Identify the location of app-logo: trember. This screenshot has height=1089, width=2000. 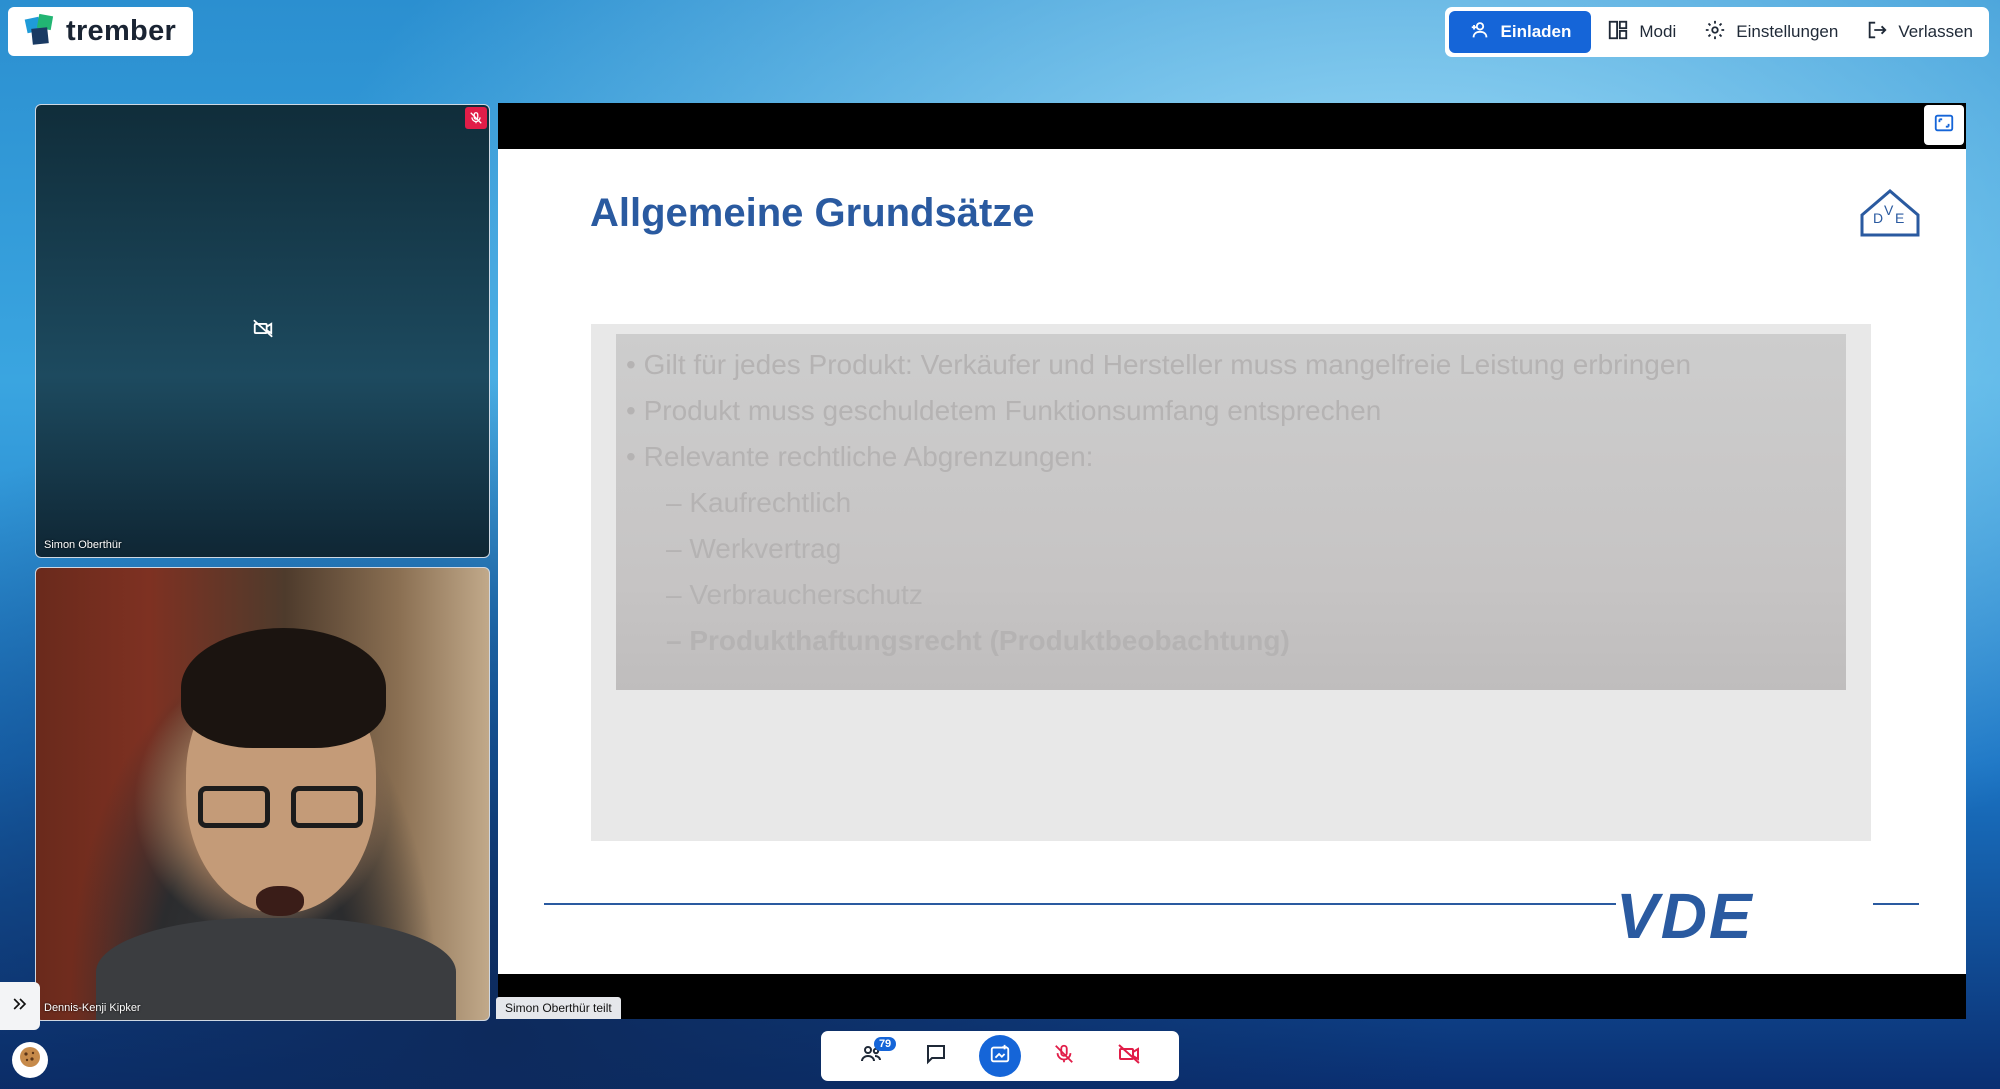
(100, 31).